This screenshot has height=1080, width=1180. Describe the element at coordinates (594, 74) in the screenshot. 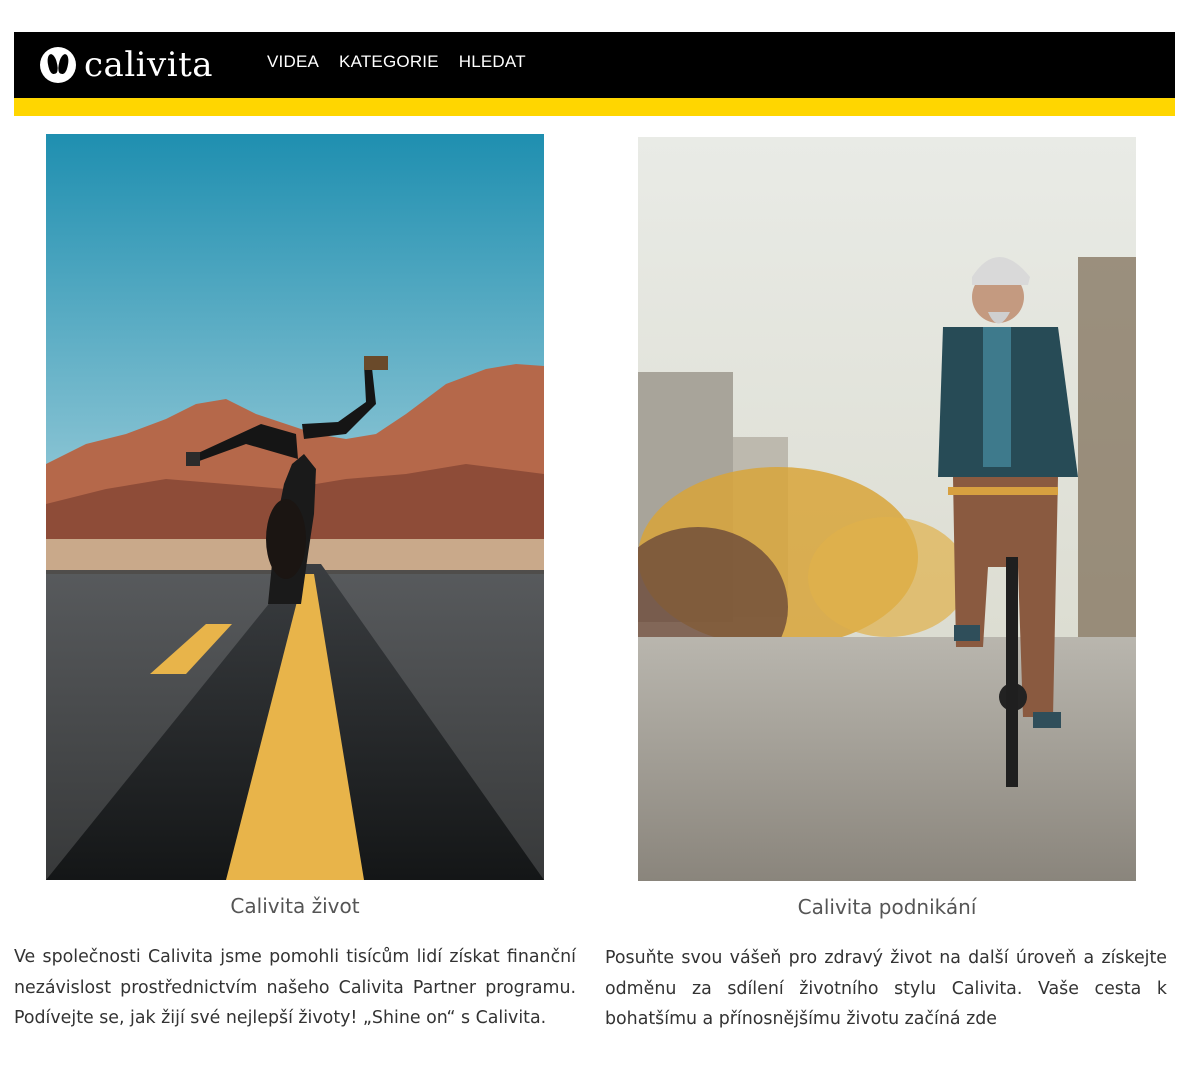

I see `site-header: calivita VIDEA KATEGORIE HLEDAT` at that location.